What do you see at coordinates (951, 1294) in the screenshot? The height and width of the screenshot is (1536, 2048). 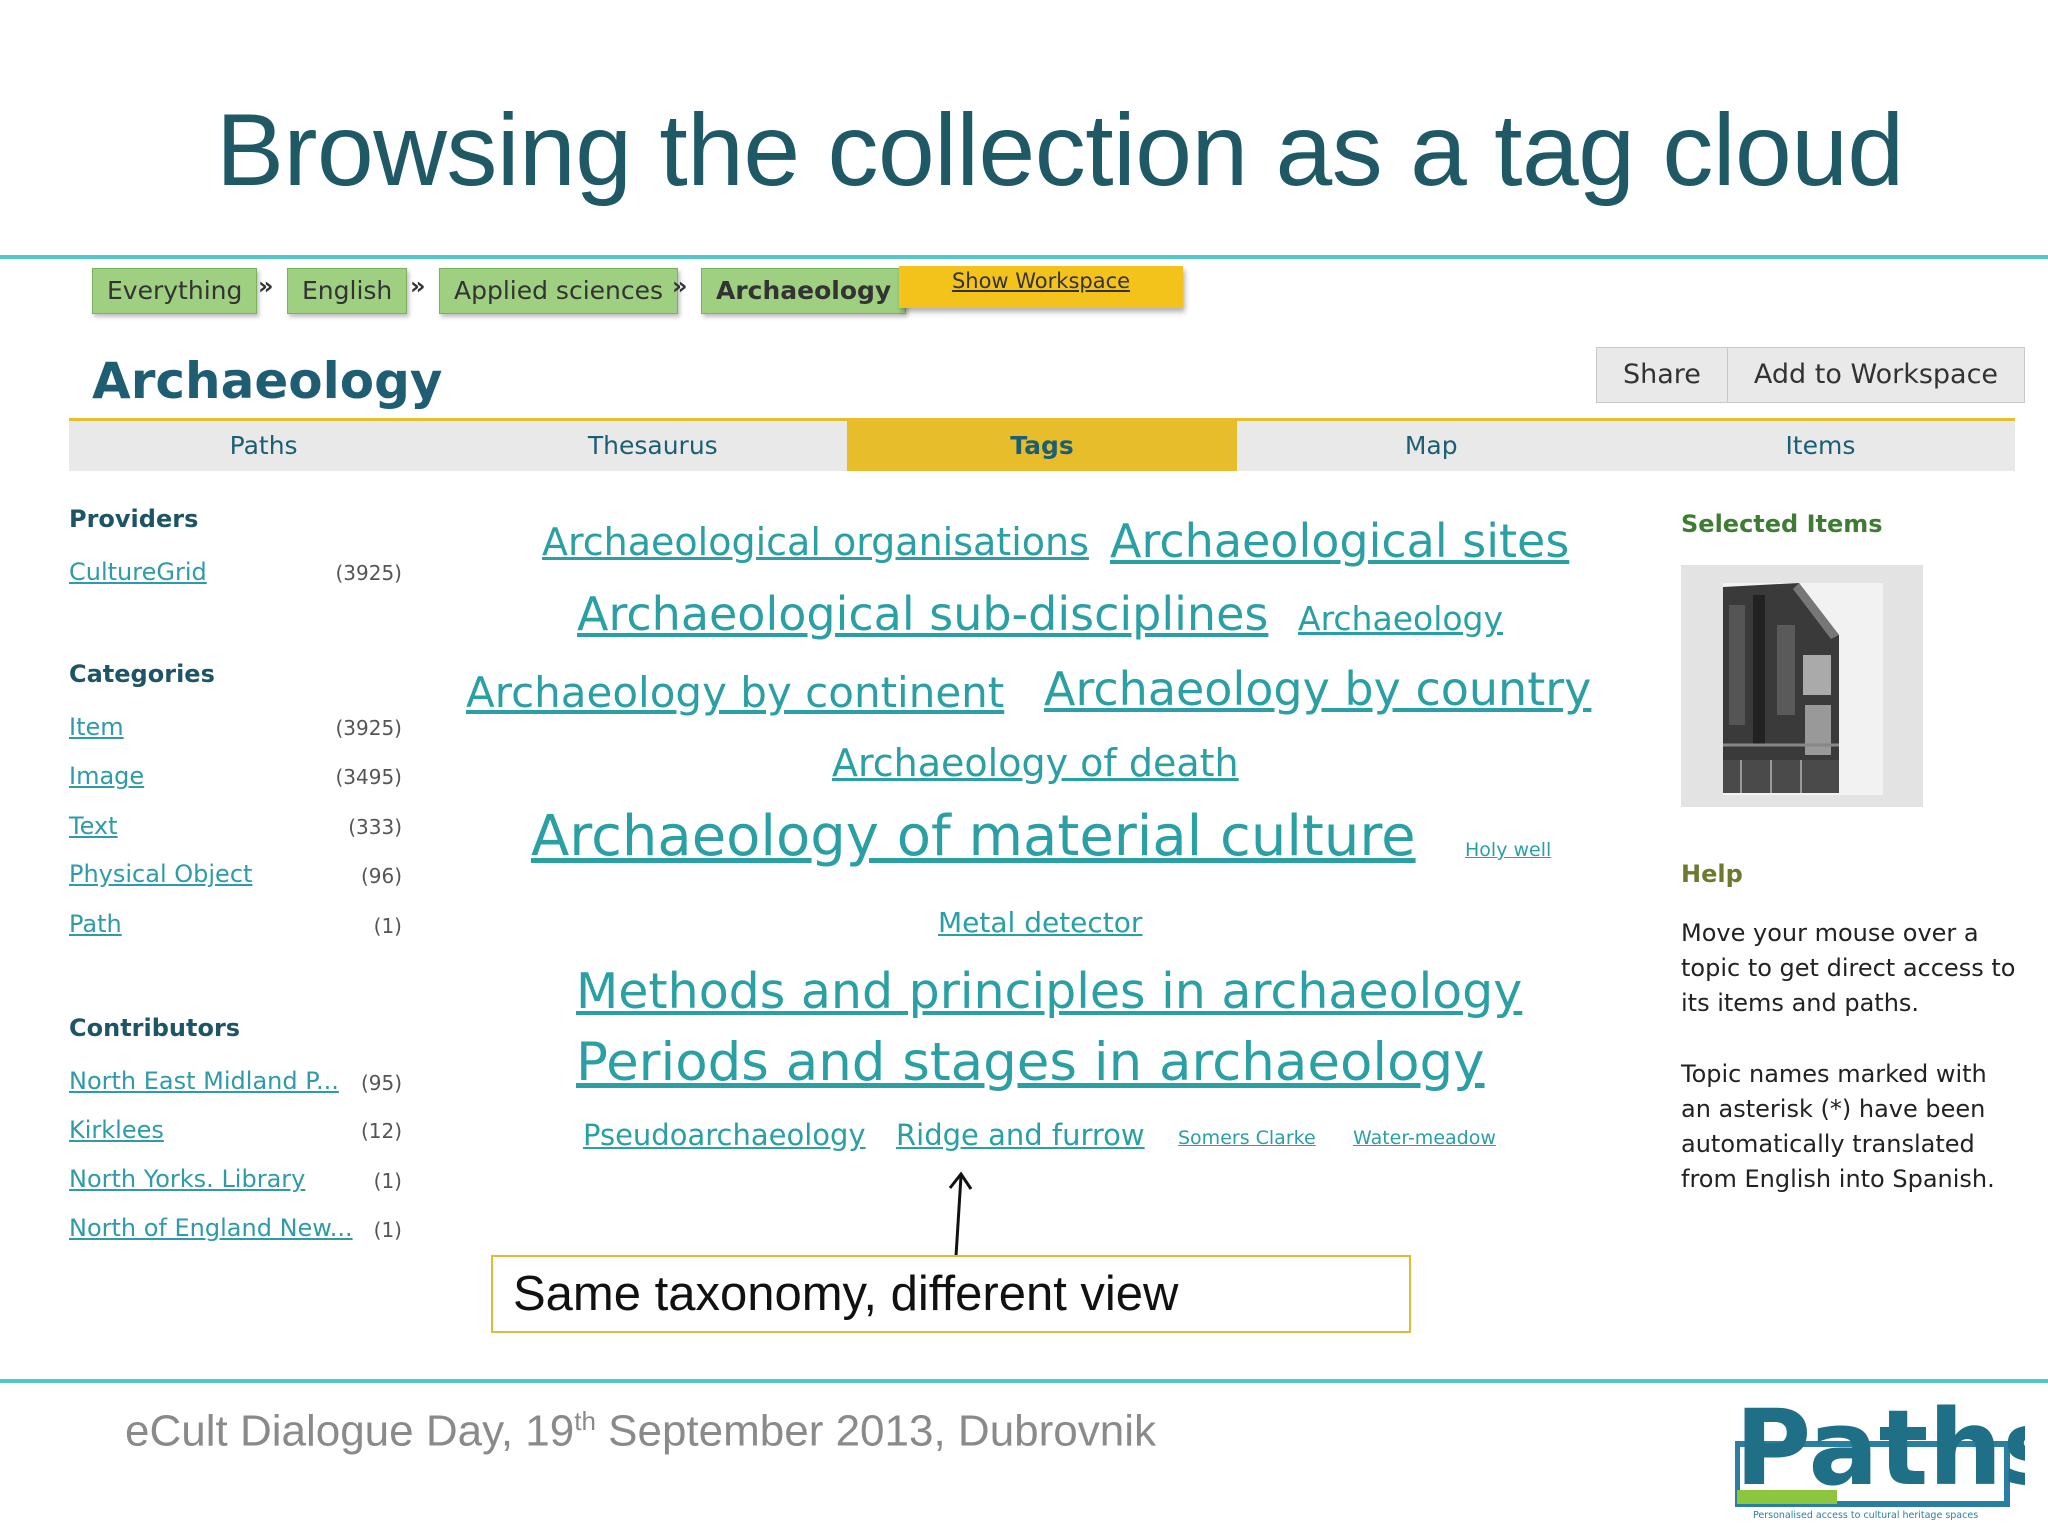 I see `callout-box: Same taxonomy, different view` at bounding box center [951, 1294].